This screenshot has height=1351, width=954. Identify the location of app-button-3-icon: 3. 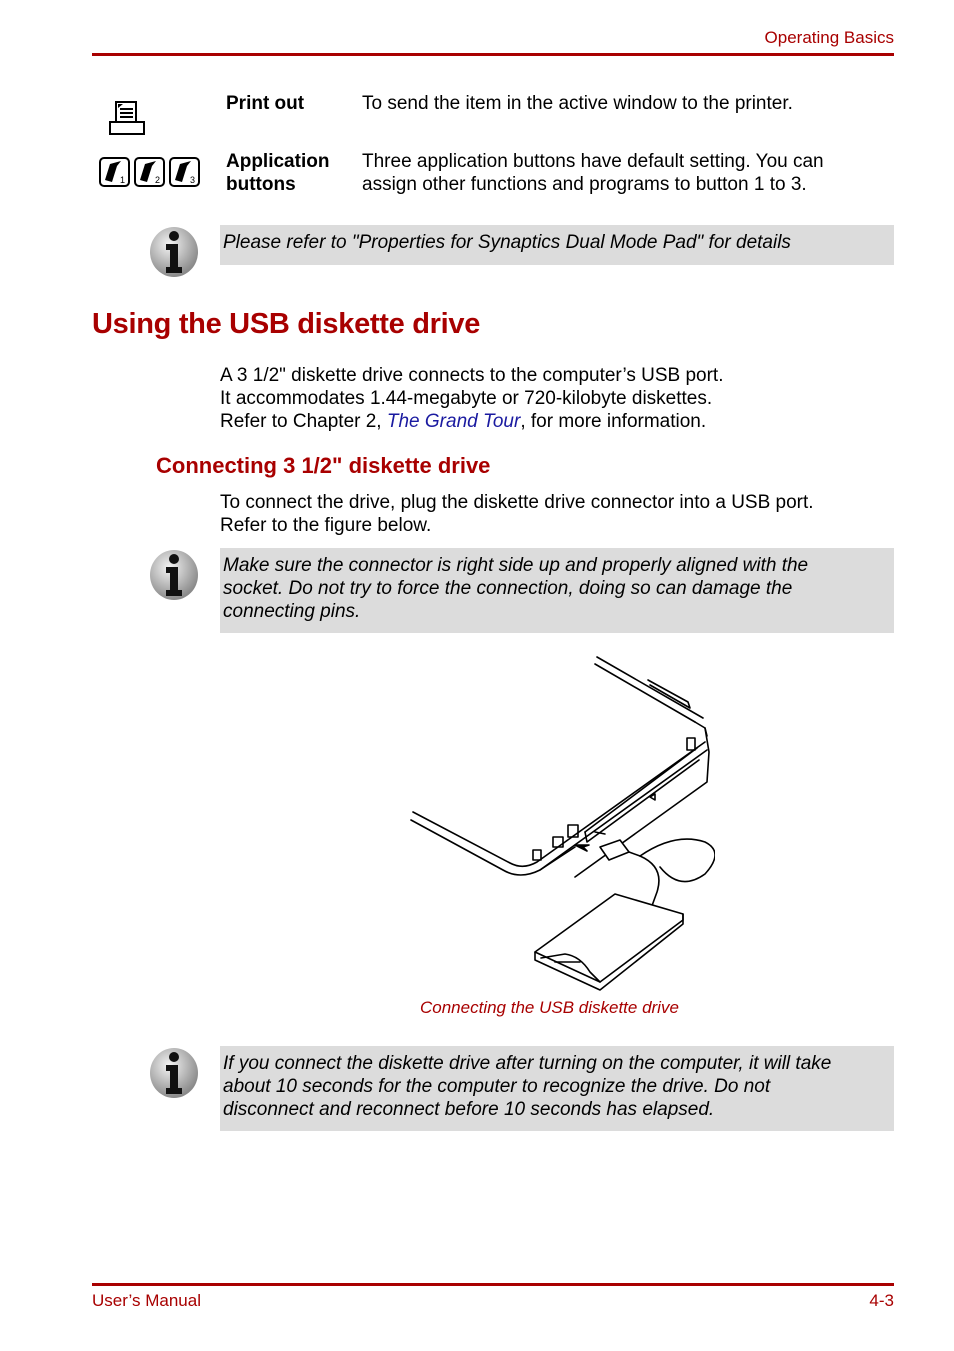
(184, 172).